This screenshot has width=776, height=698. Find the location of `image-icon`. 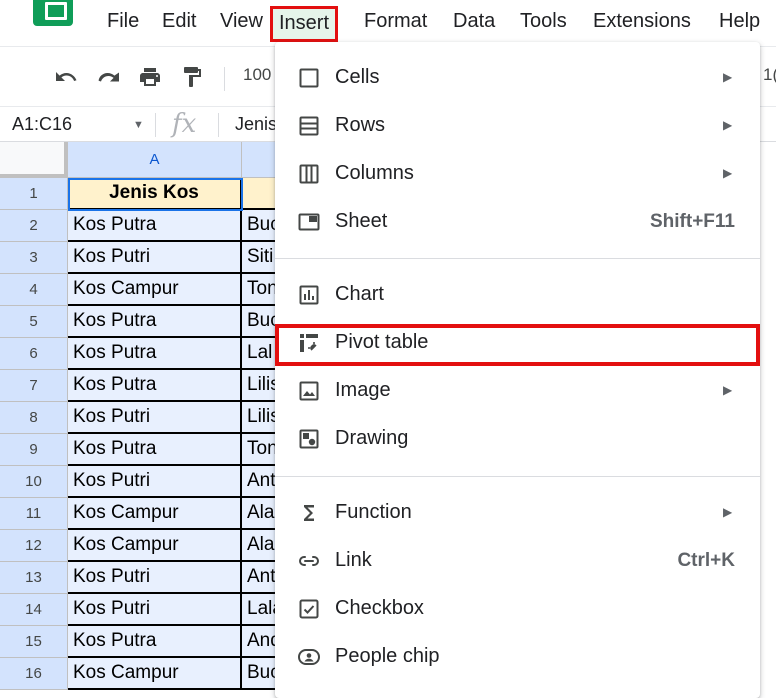

image-icon is located at coordinates (309, 391).